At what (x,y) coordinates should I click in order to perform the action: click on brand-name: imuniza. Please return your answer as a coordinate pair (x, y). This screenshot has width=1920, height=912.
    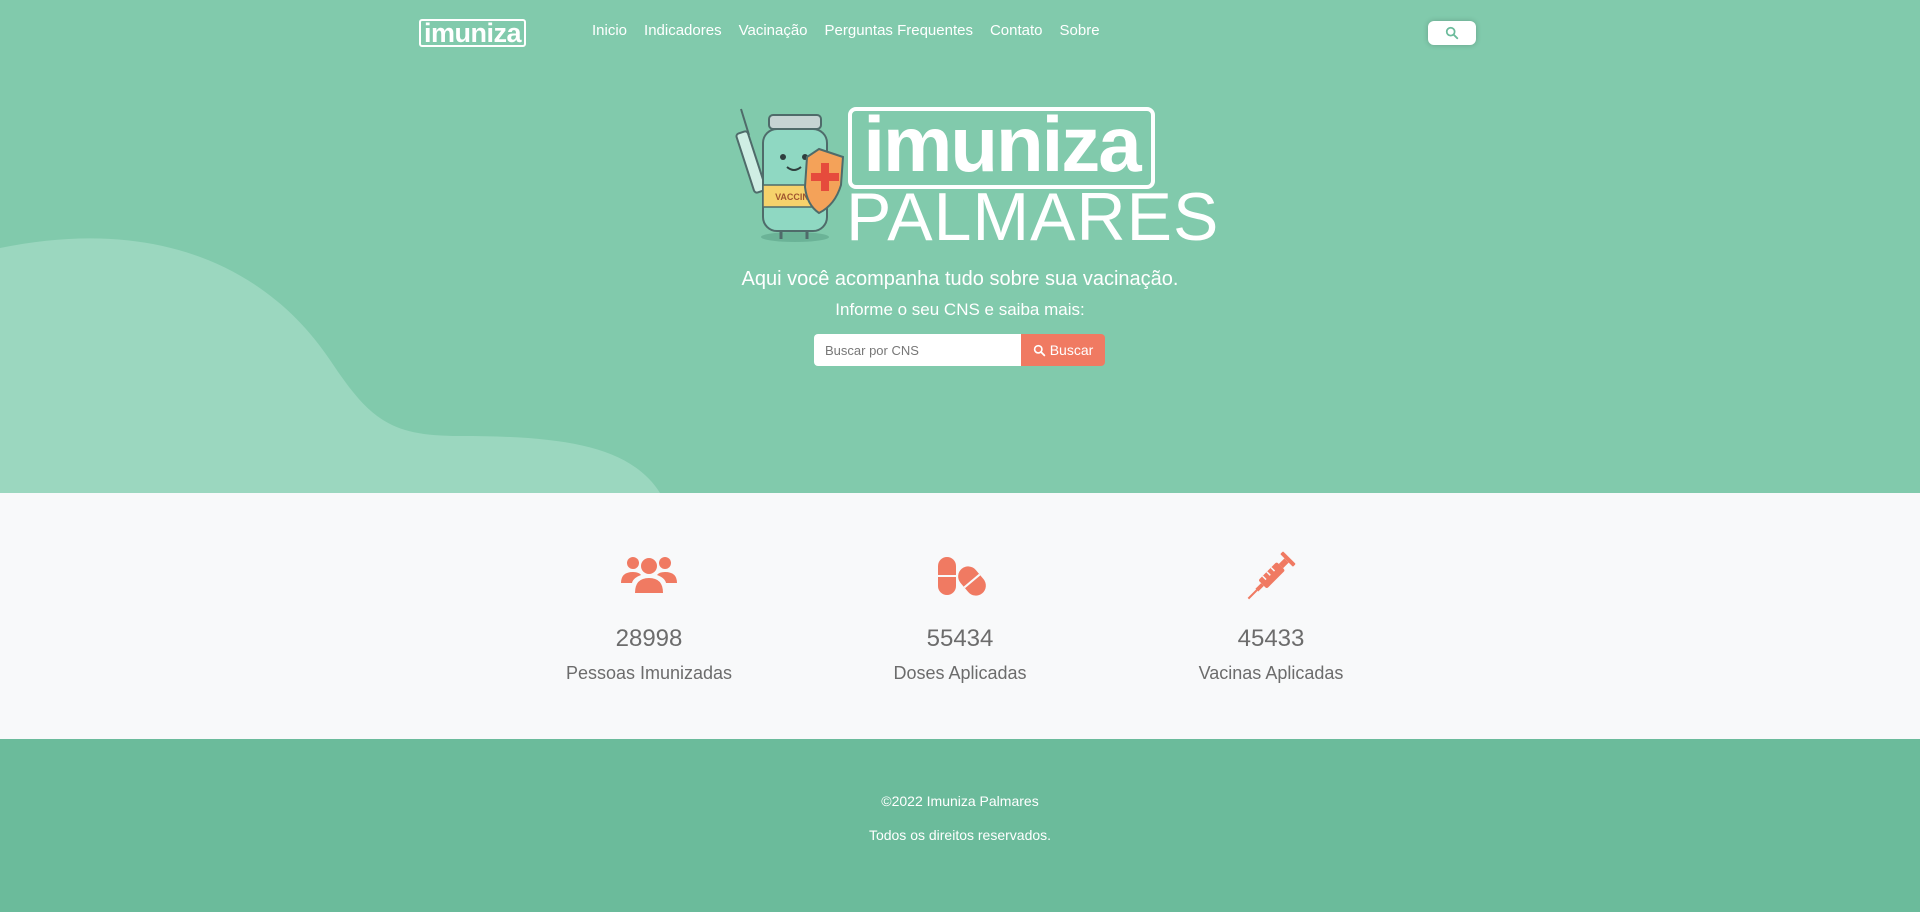
    Looking at the image, I should click on (1002, 144).